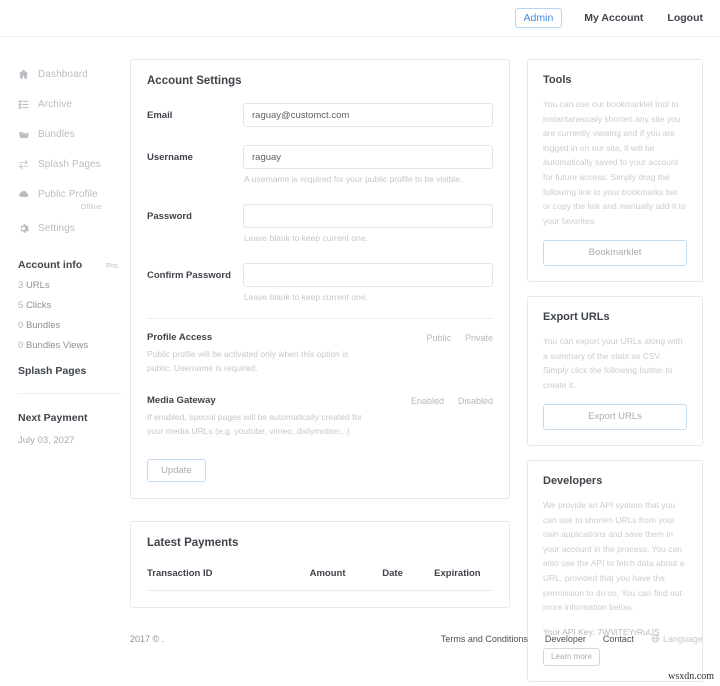 The image size is (720, 686). Describe the element at coordinates (368, 215) in the screenshot. I see `password-field` at that location.